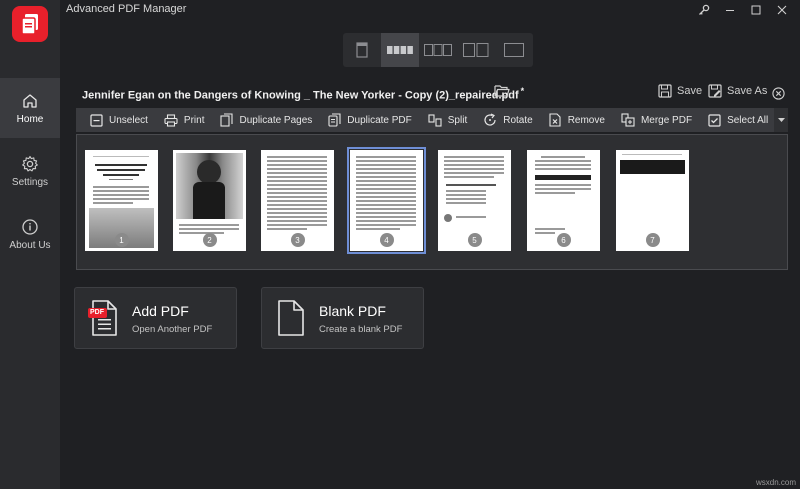 The height and width of the screenshot is (489, 800). I want to click on blank-pdf-subtitle: Create a blank PDF, so click(361, 329).